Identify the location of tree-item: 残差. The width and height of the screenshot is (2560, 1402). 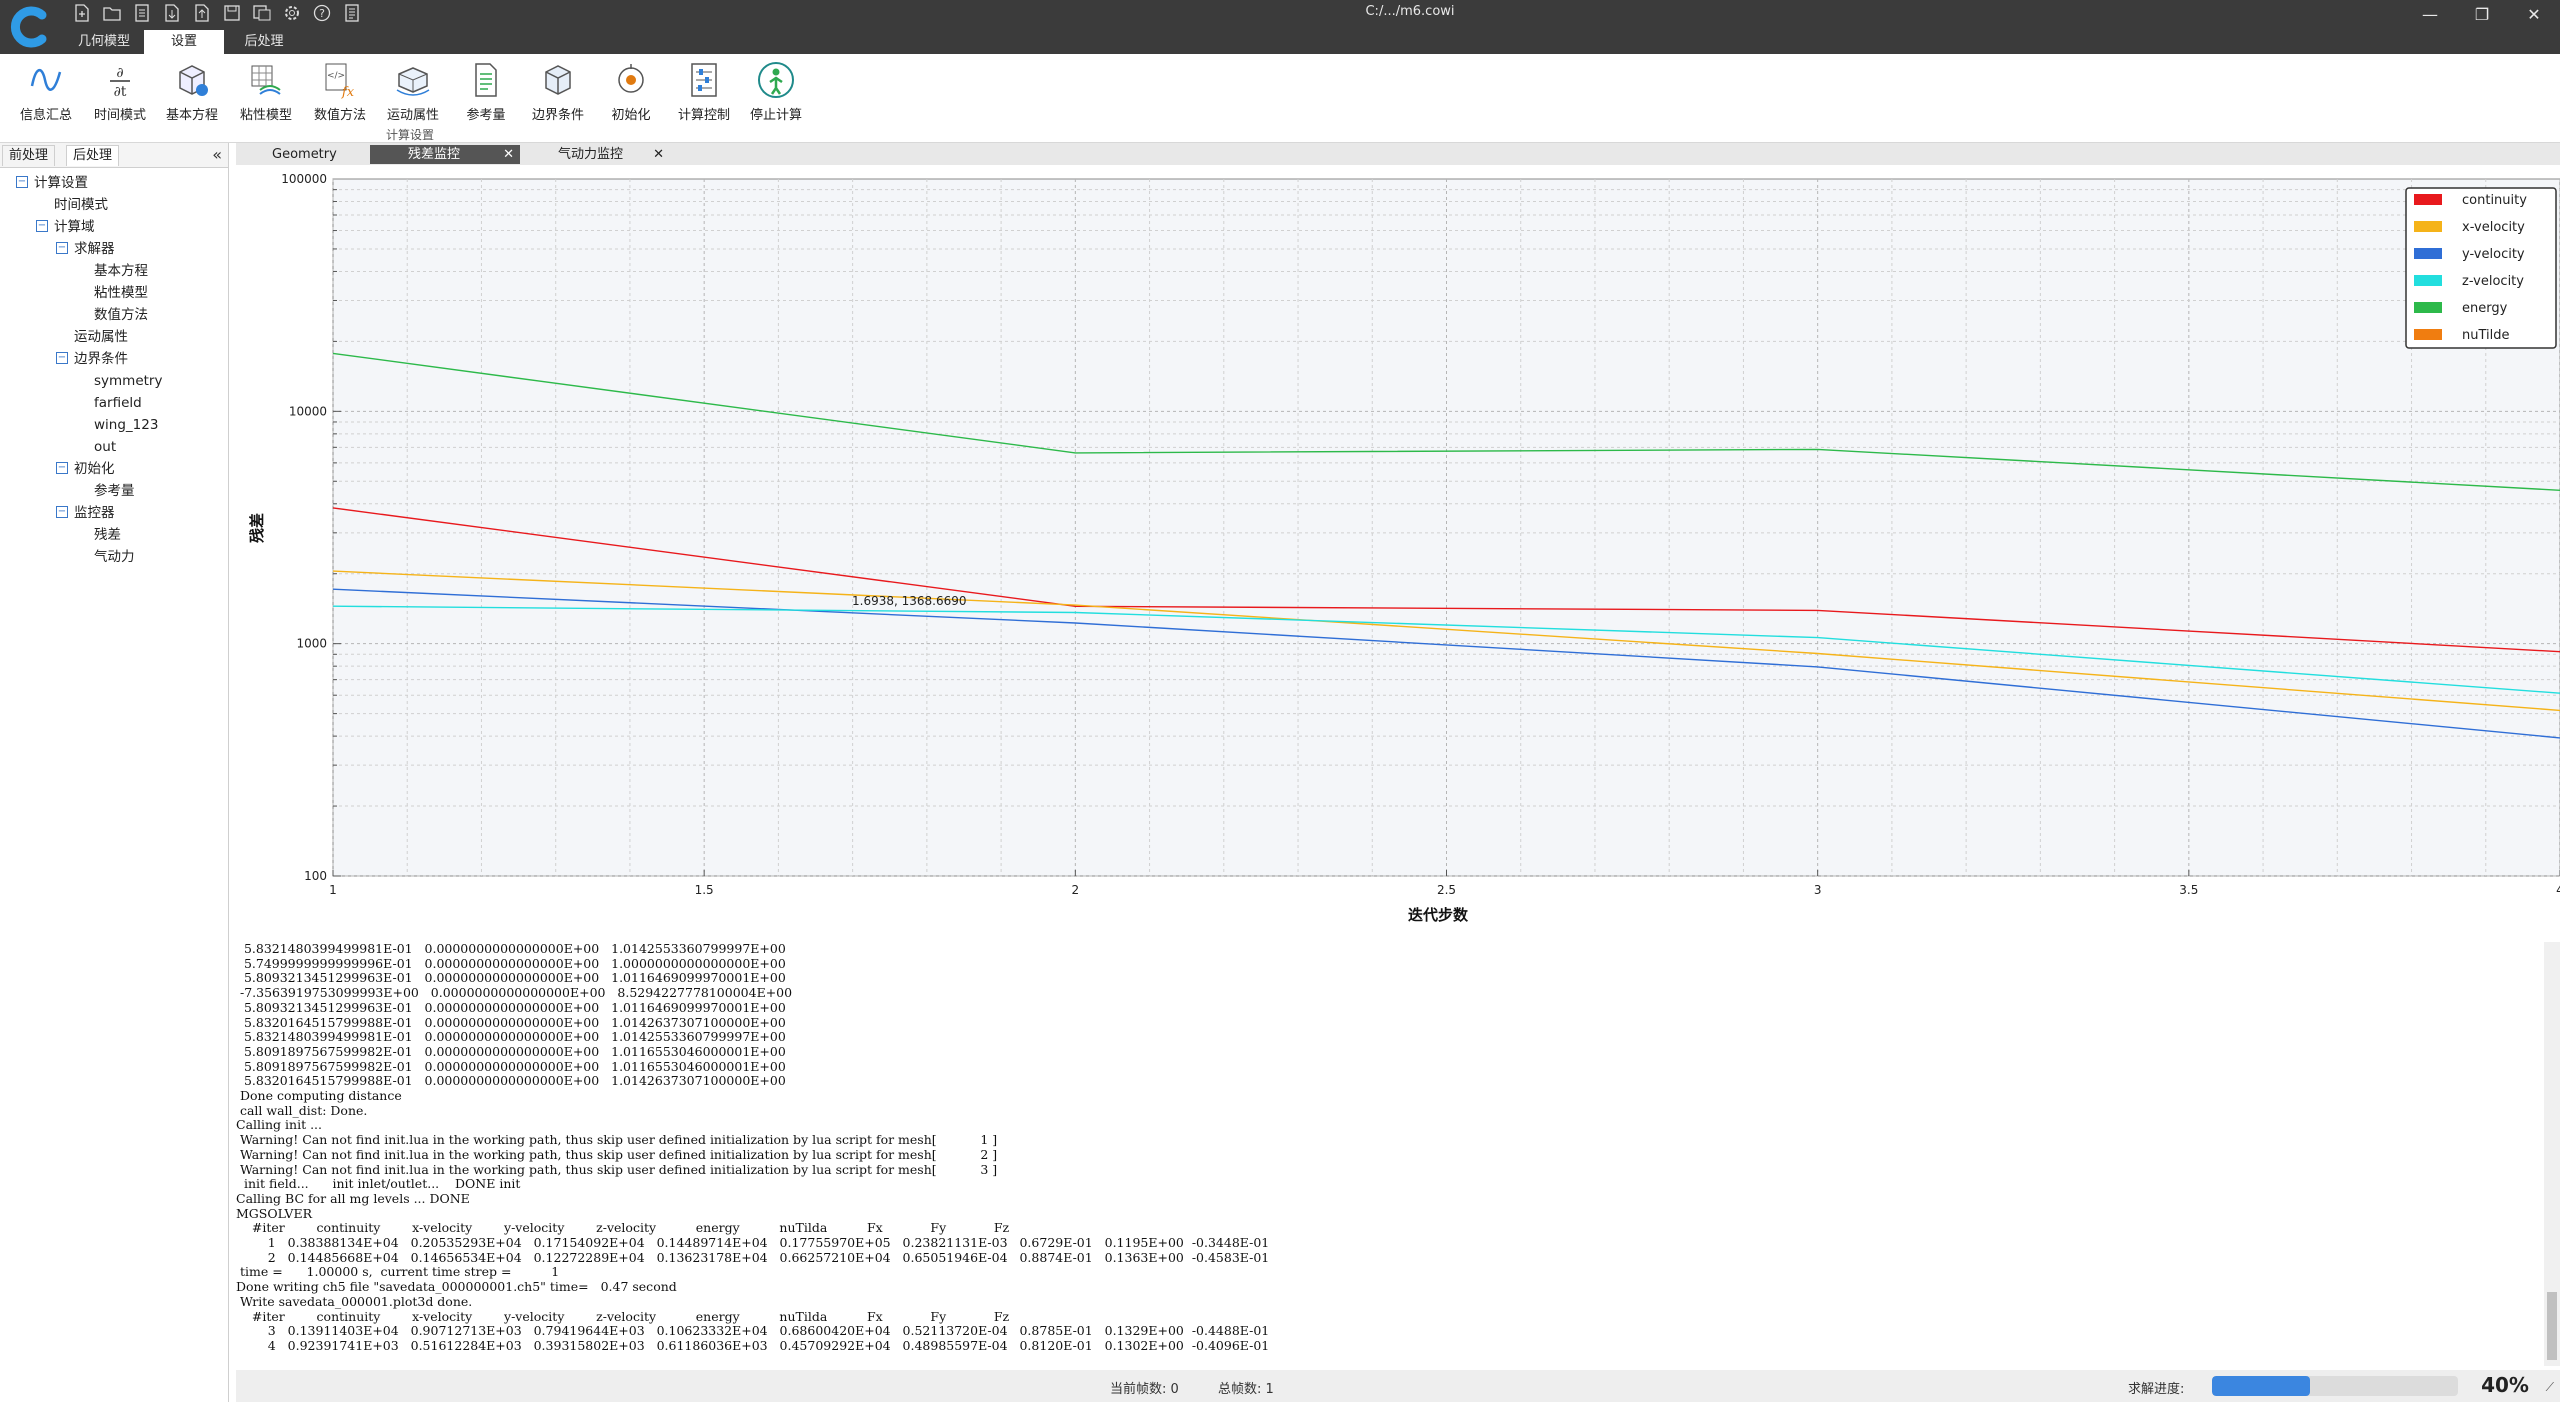
(107, 535).